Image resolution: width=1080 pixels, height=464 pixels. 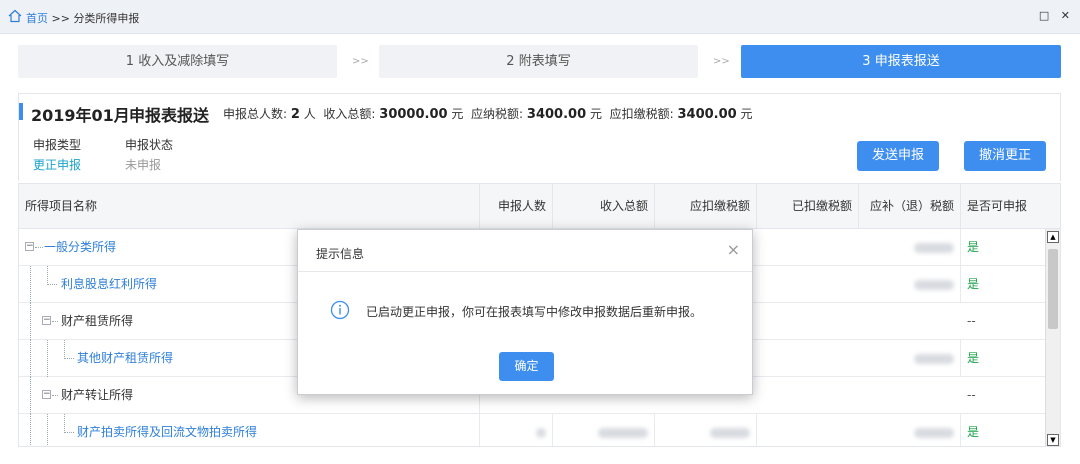 I want to click on item-name: 财产租赁所得, so click(x=97, y=321).